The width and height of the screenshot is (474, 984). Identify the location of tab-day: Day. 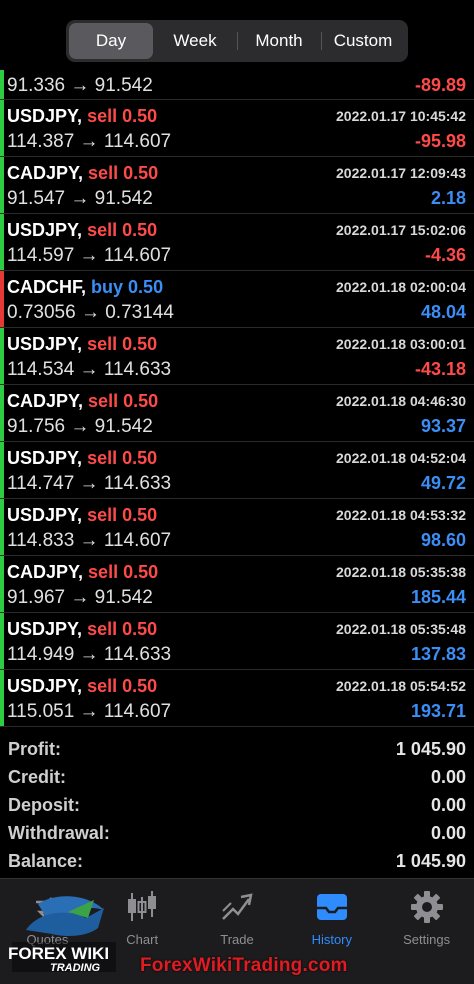
(111, 41).